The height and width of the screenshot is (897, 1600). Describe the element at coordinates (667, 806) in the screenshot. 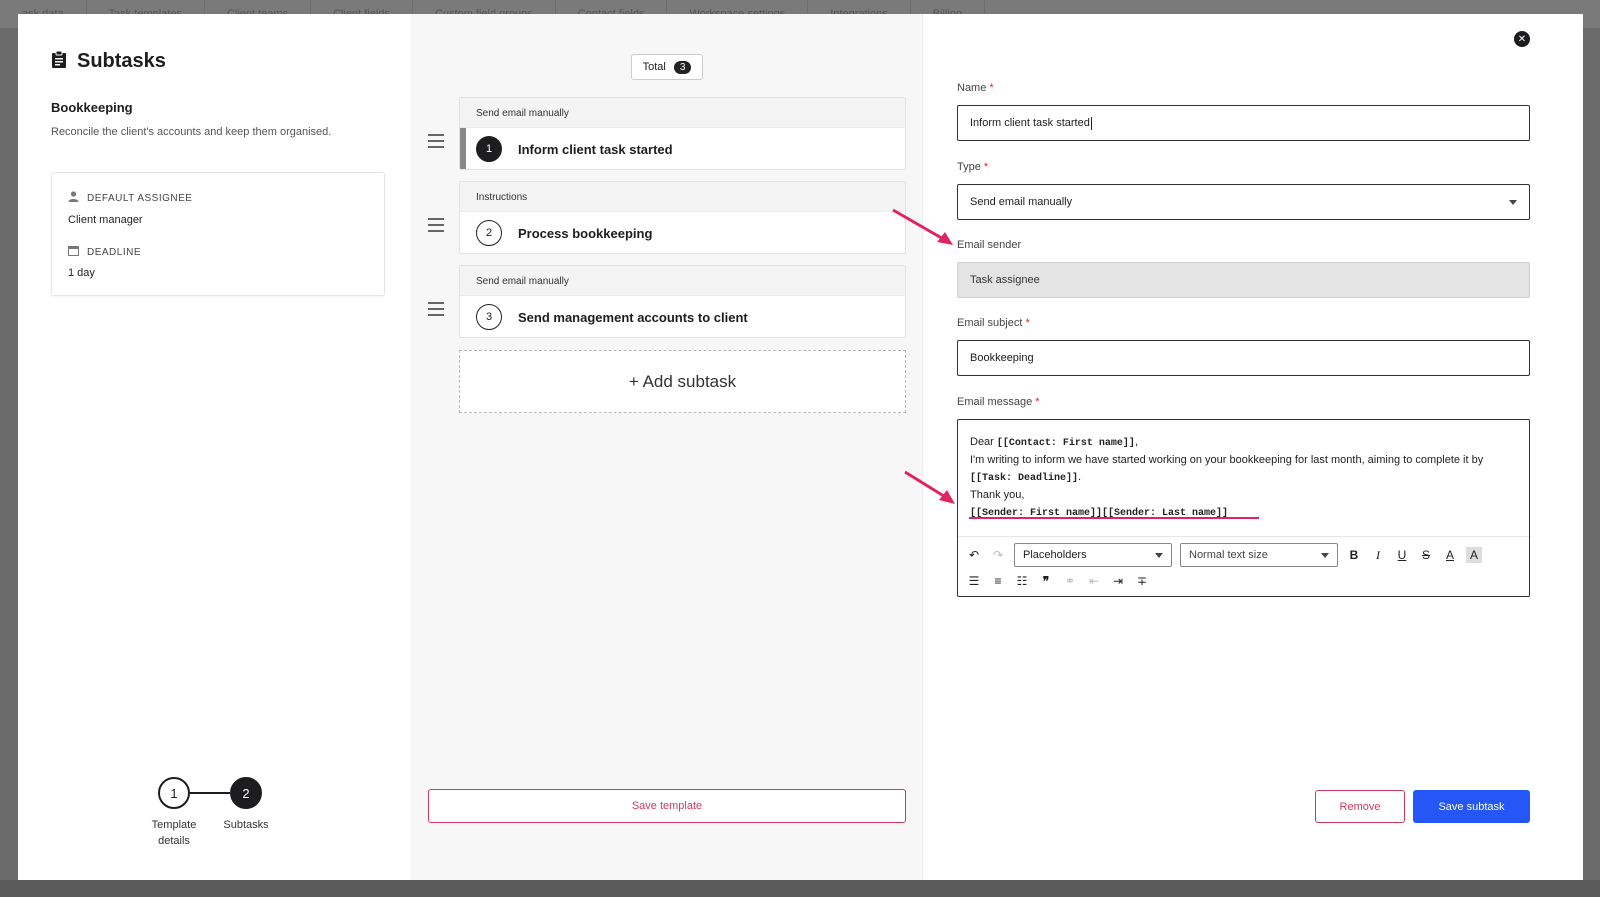

I see `save-template-button: Save template` at that location.